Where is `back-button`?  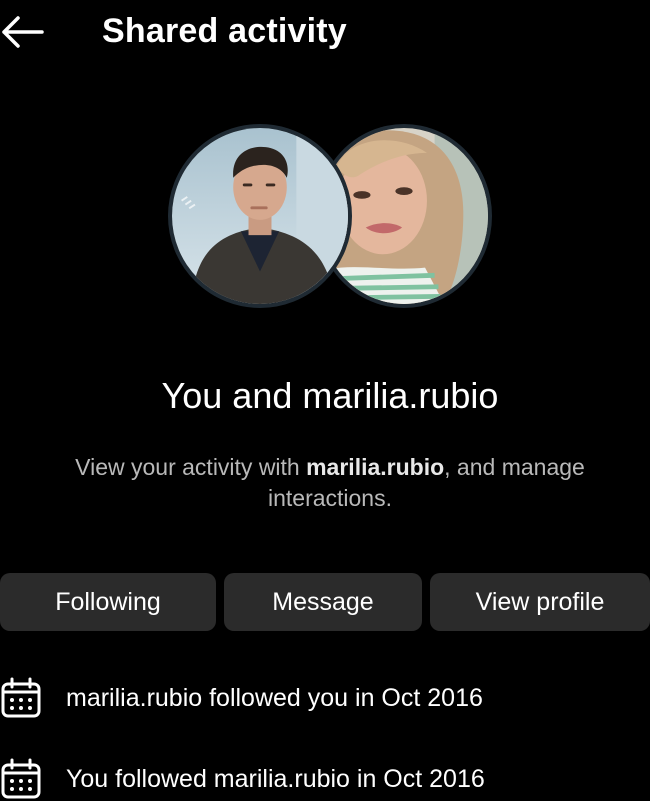
back-button is located at coordinates (23, 32).